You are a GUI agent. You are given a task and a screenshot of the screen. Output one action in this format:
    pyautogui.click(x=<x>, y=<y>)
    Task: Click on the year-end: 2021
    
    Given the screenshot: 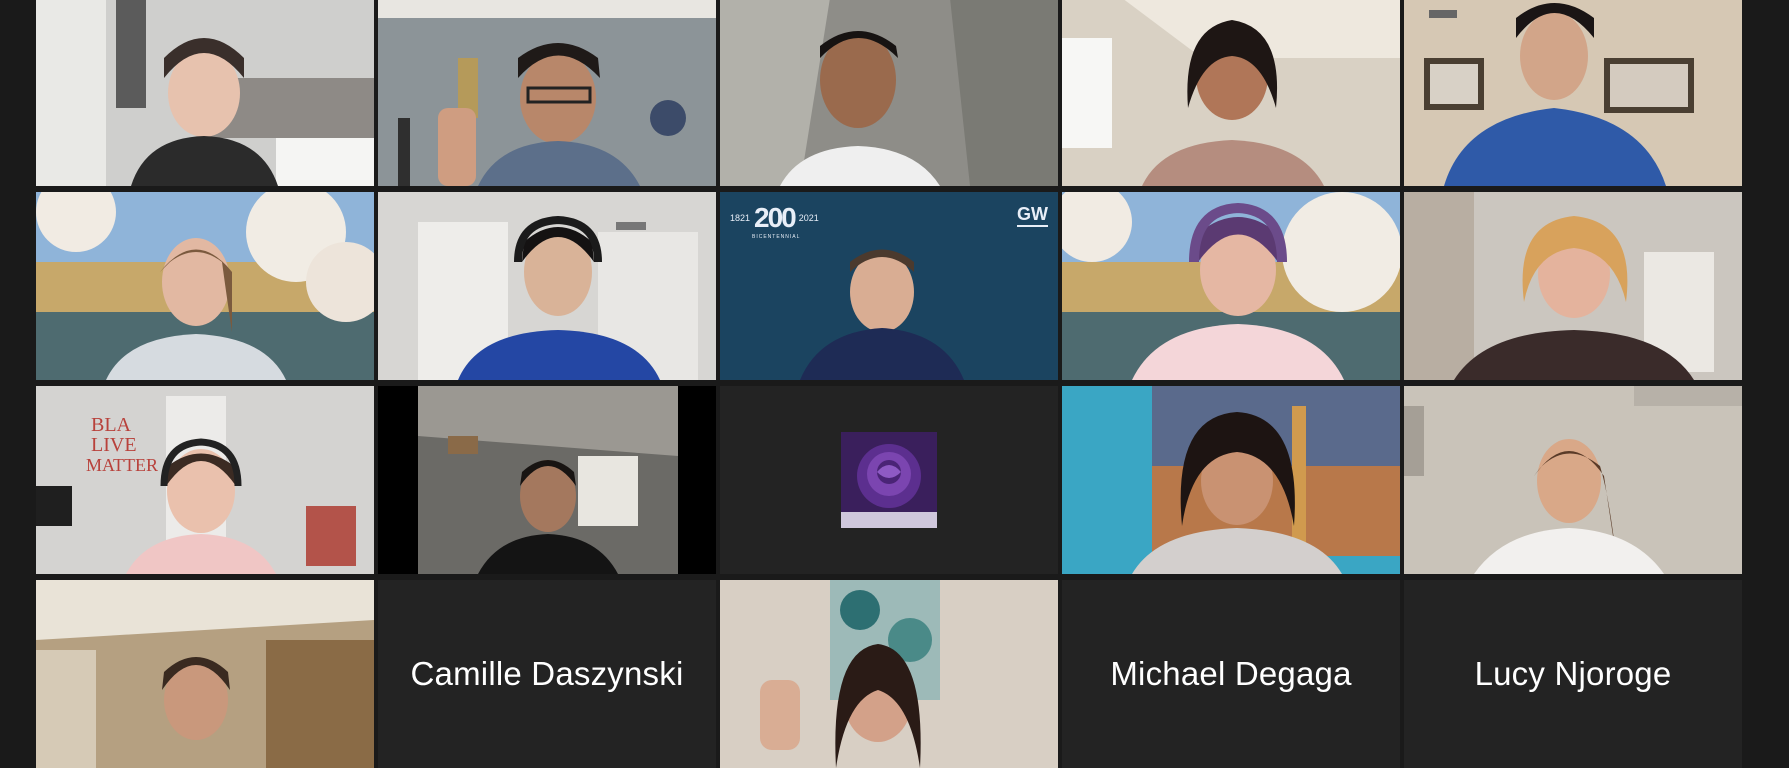 What is the action you would take?
    pyautogui.click(x=808, y=218)
    